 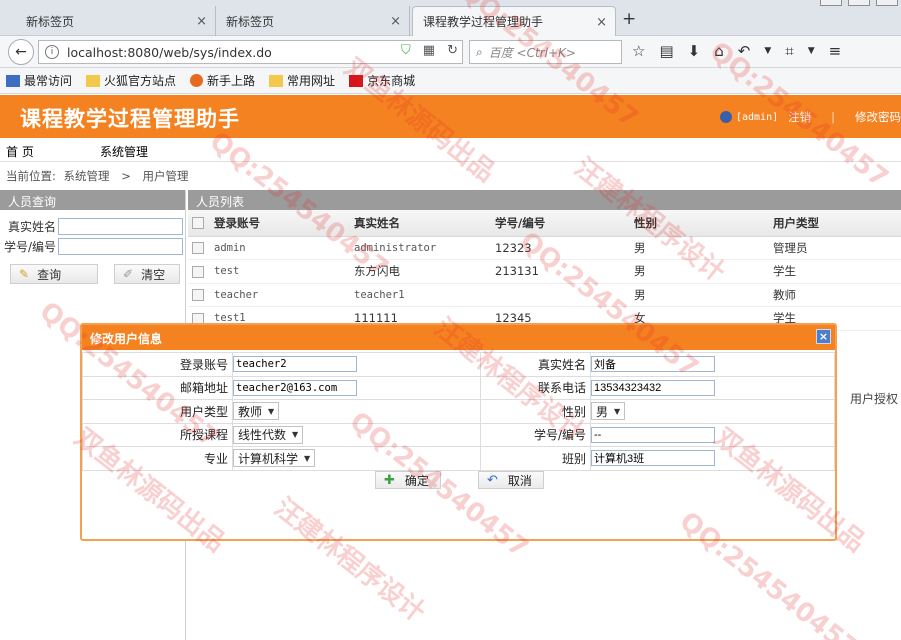 What do you see at coordinates (653, 387) in the screenshot?
I see `phone-input` at bounding box center [653, 387].